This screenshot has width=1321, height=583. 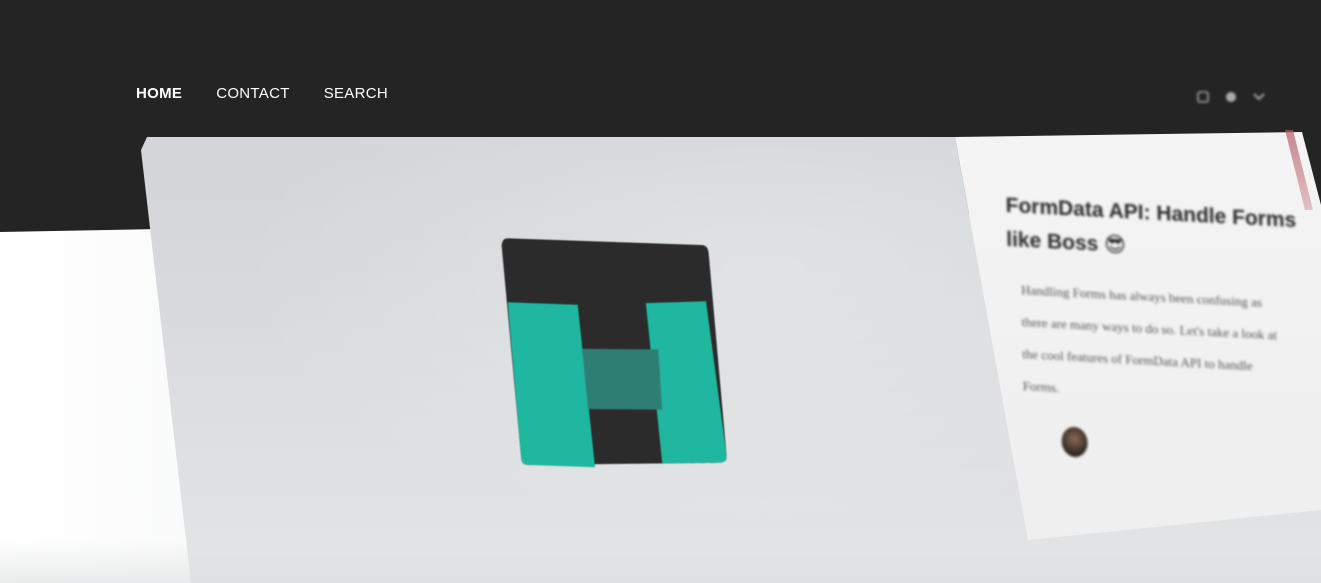 What do you see at coordinates (1074, 442) in the screenshot?
I see `author-avatar` at bounding box center [1074, 442].